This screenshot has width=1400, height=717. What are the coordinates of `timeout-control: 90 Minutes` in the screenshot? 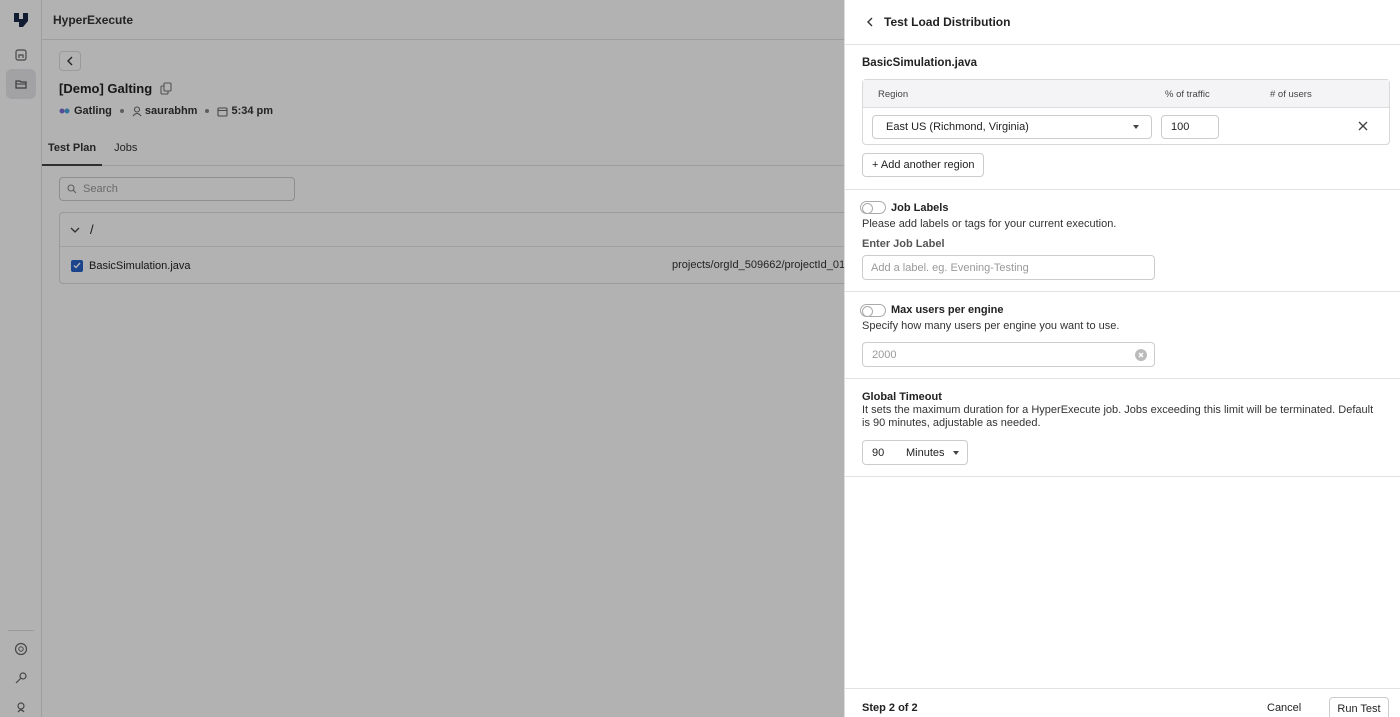 It's located at (915, 452).